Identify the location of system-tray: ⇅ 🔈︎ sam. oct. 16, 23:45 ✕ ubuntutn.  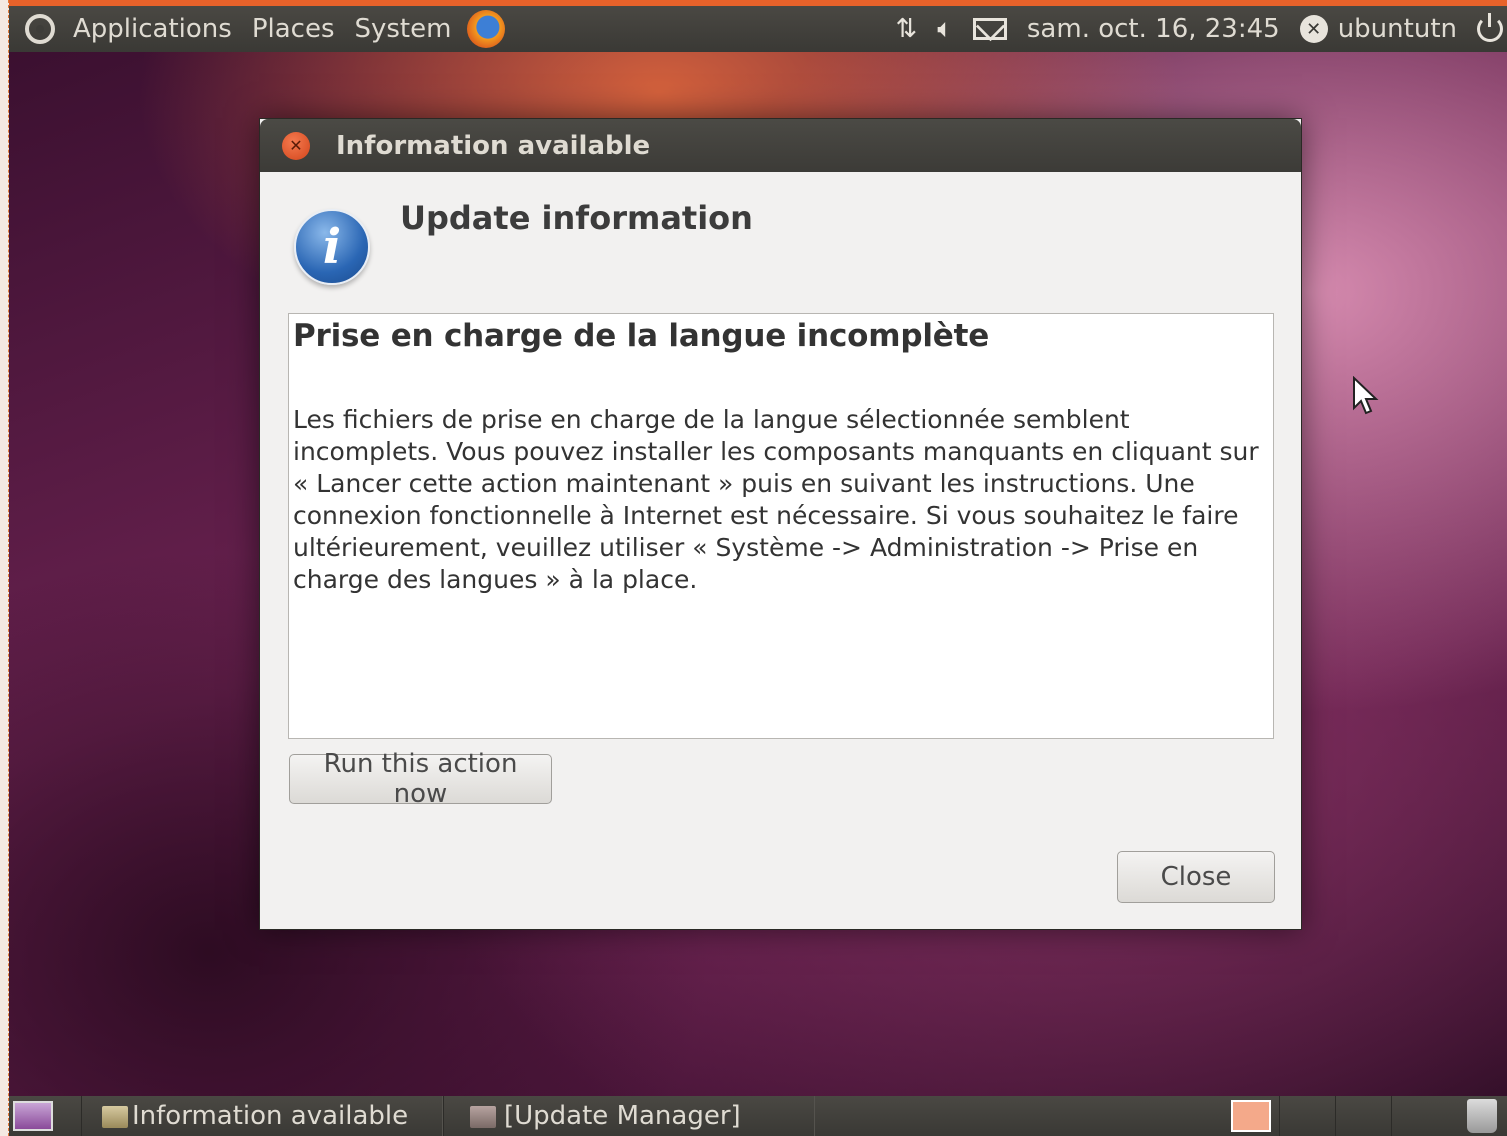
(1201, 29).